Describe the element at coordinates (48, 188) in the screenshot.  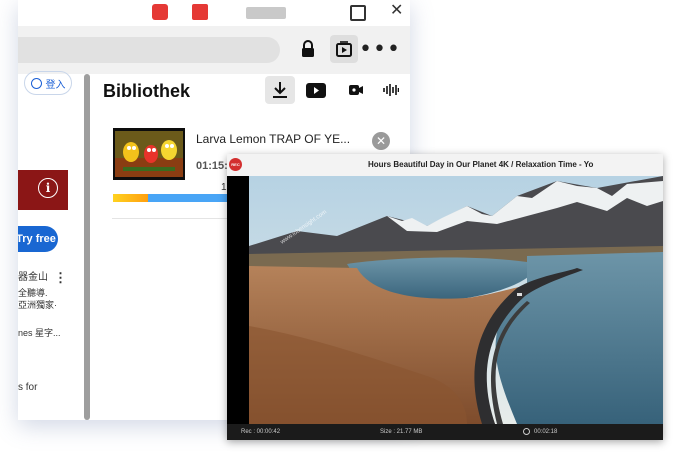
I see `info-icon: i` at that location.